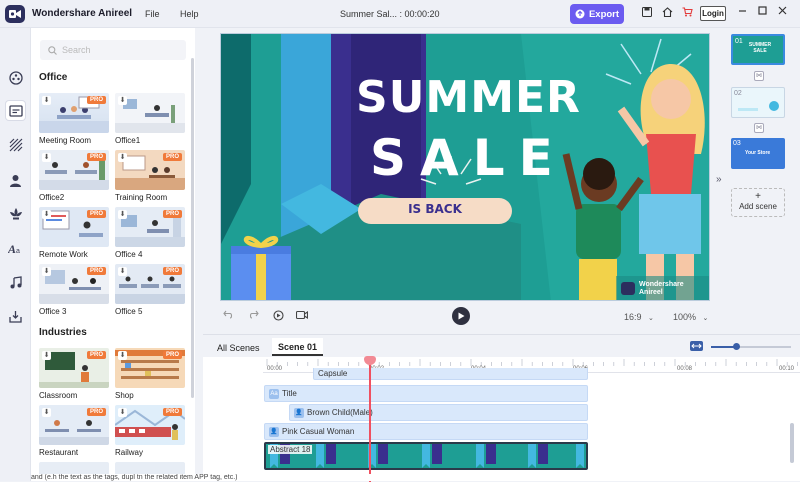 This screenshot has height=482, width=800. What do you see at coordinates (758, 196) in the screenshot?
I see `plus-icon: +` at bounding box center [758, 196].